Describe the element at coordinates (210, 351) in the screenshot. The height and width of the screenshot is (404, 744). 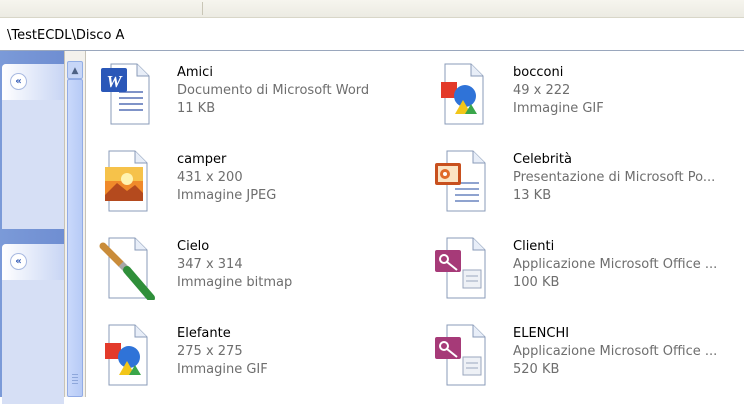
I see `image-dimensions: 275 x 275` at that location.